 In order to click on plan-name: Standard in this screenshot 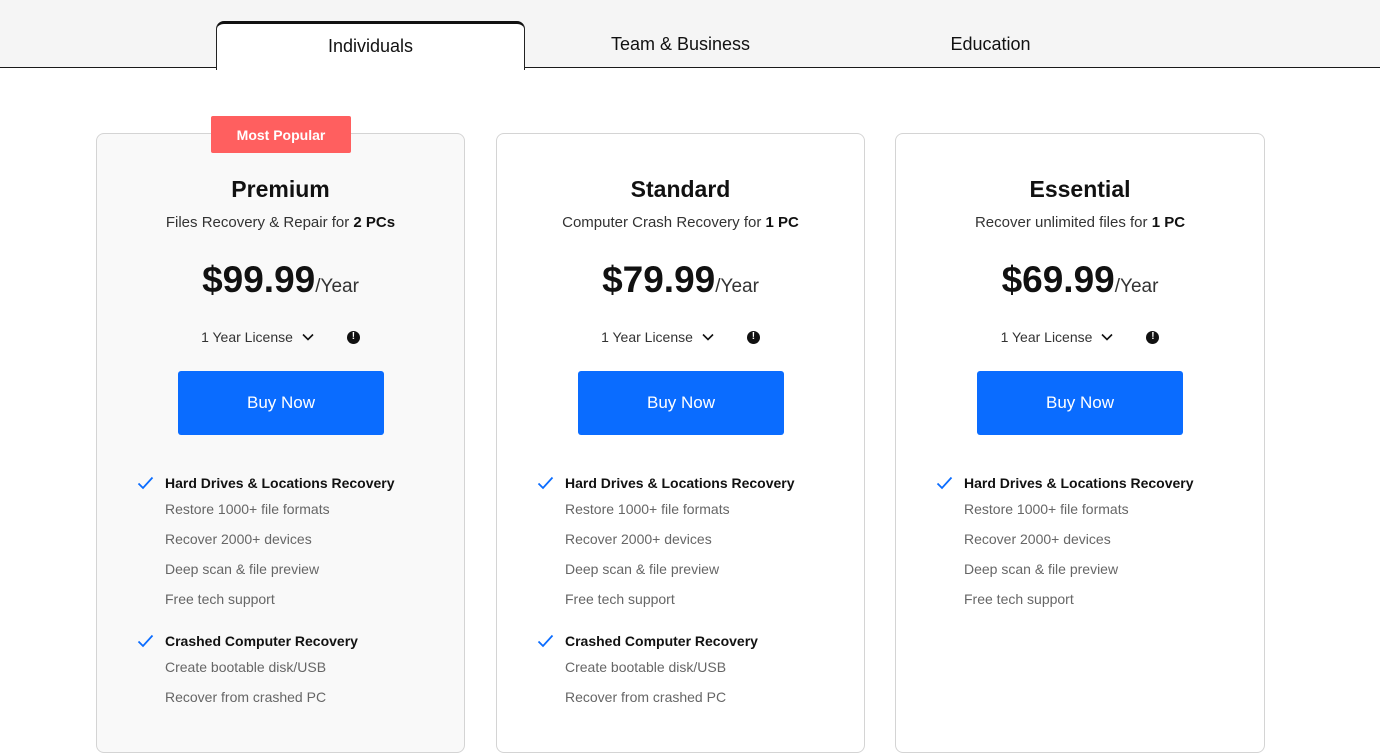, I will do `click(680, 189)`.